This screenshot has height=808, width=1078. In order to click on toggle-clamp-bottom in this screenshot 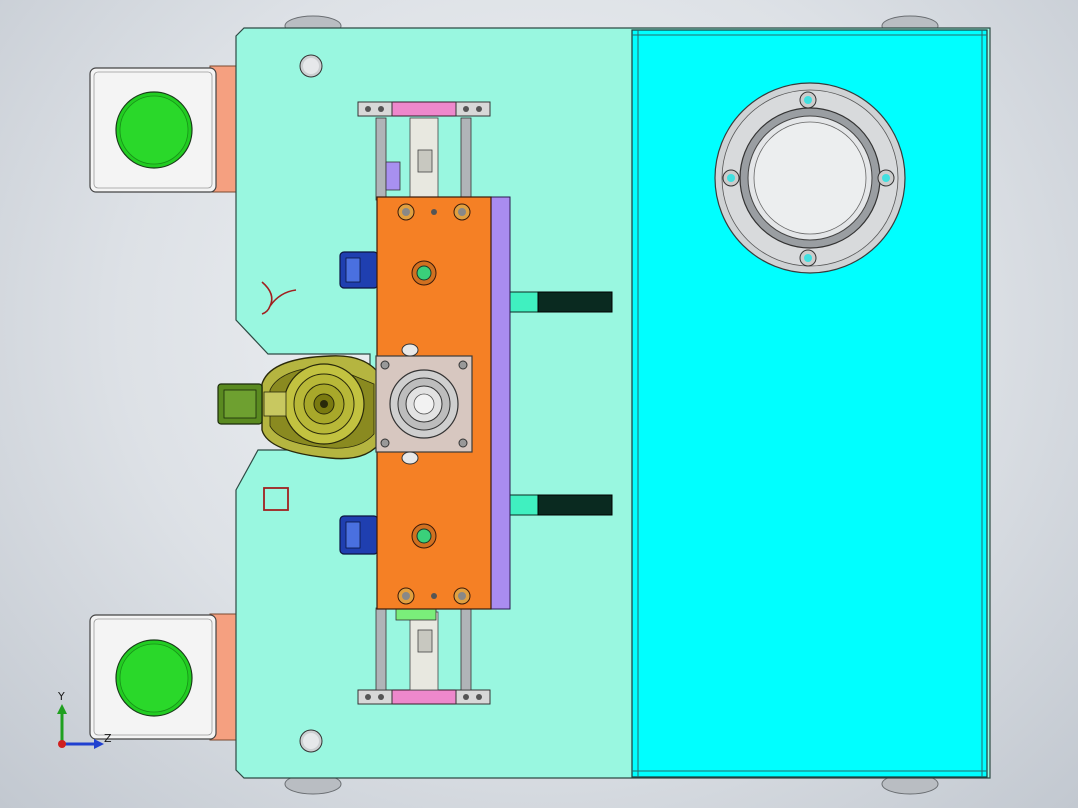, I will do `click(359, 535)`.